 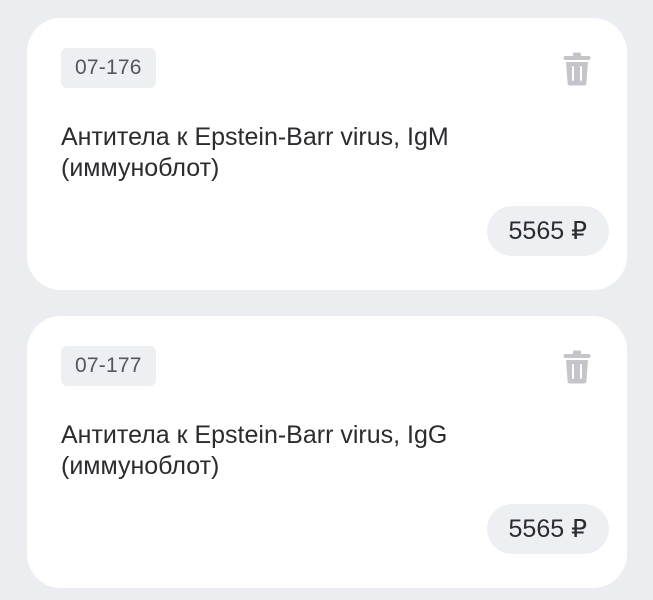 What do you see at coordinates (108, 68) in the screenshot?
I see `item-code-badge: 07-176` at bounding box center [108, 68].